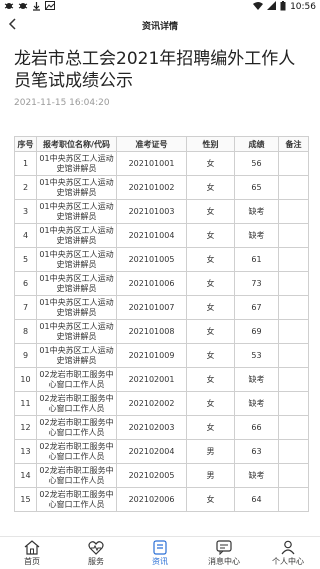  I want to click on table-row: 15 02龙岩市职工服务中心窗口工作人员 202102006 女 64, so click(161, 499).